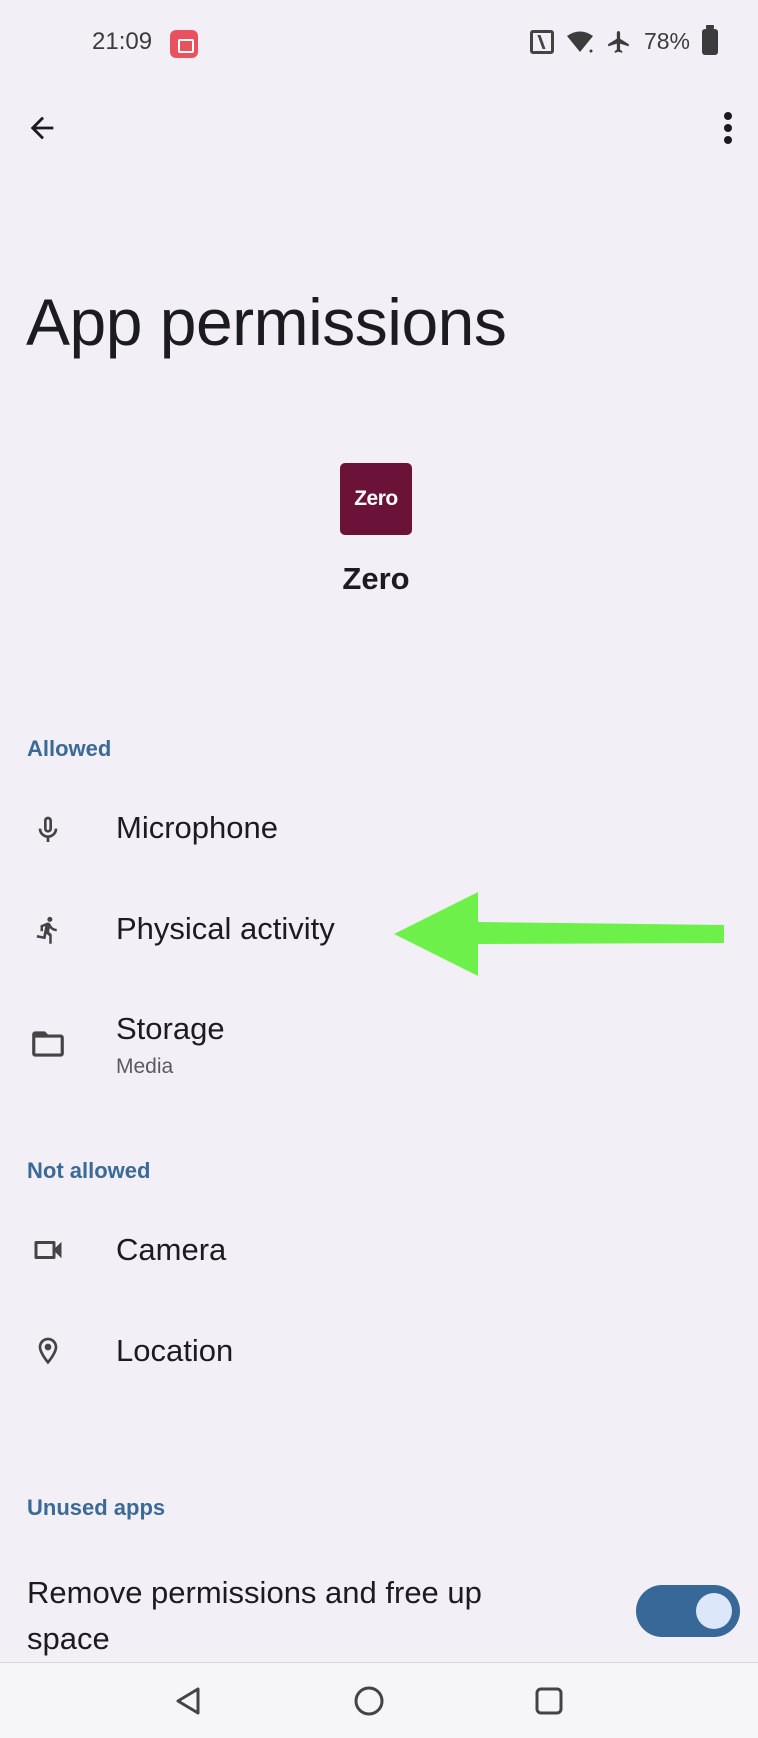 The image size is (758, 1738). I want to click on nav-recents-button, so click(549, 1701).